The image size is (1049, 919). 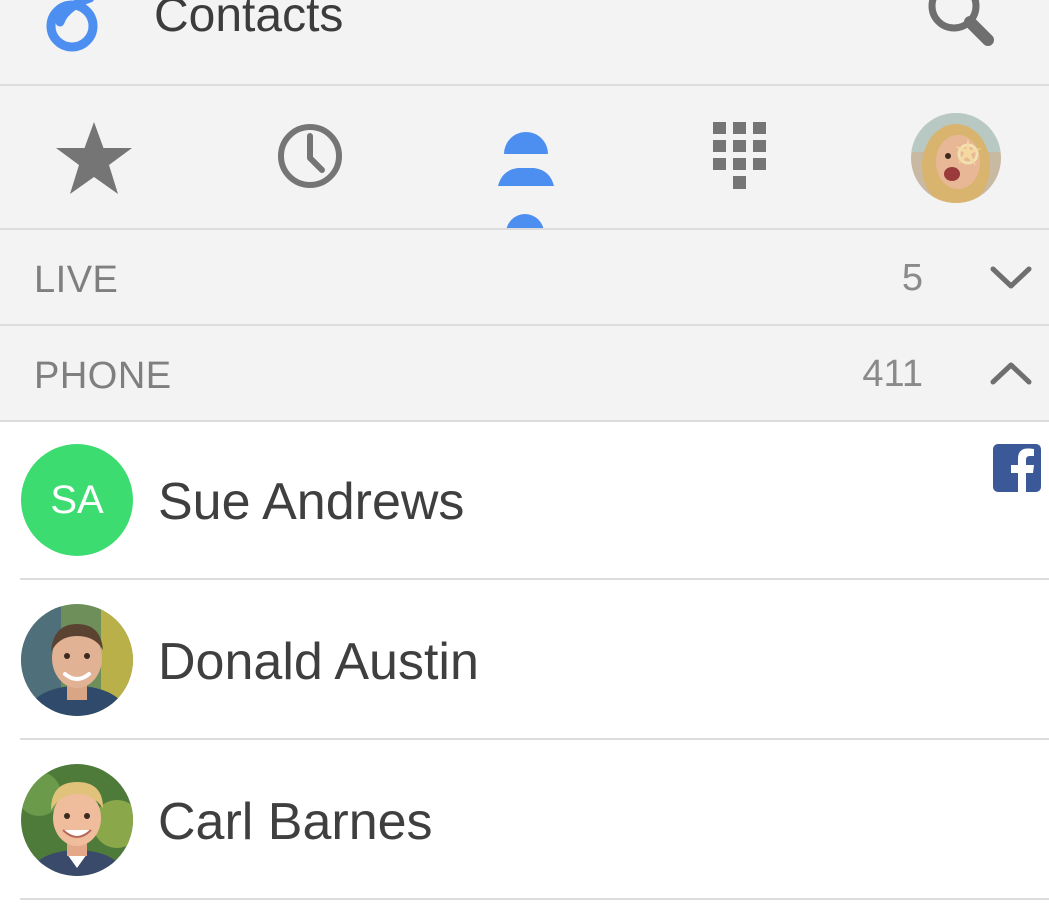 I want to click on section-label: LIVE, so click(x=76, y=280).